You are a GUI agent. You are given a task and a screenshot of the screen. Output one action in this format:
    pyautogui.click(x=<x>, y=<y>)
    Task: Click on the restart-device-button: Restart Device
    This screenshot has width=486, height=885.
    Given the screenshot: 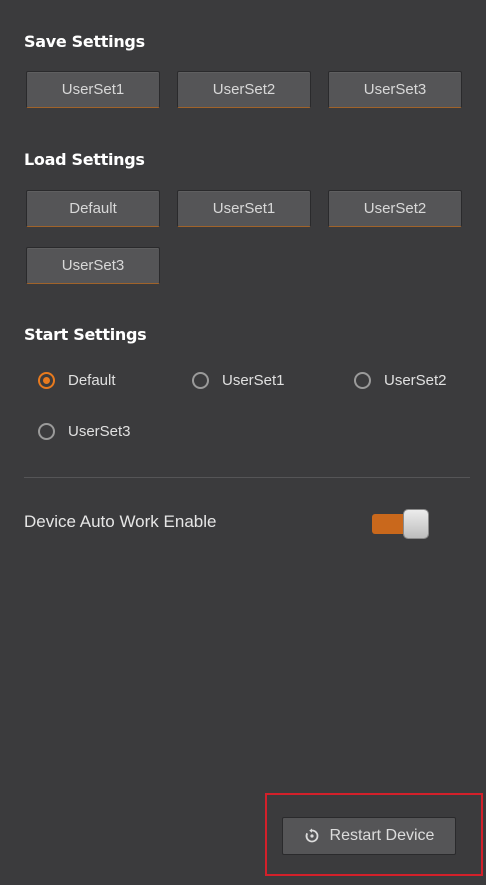 What is the action you would take?
    pyautogui.click(x=369, y=836)
    